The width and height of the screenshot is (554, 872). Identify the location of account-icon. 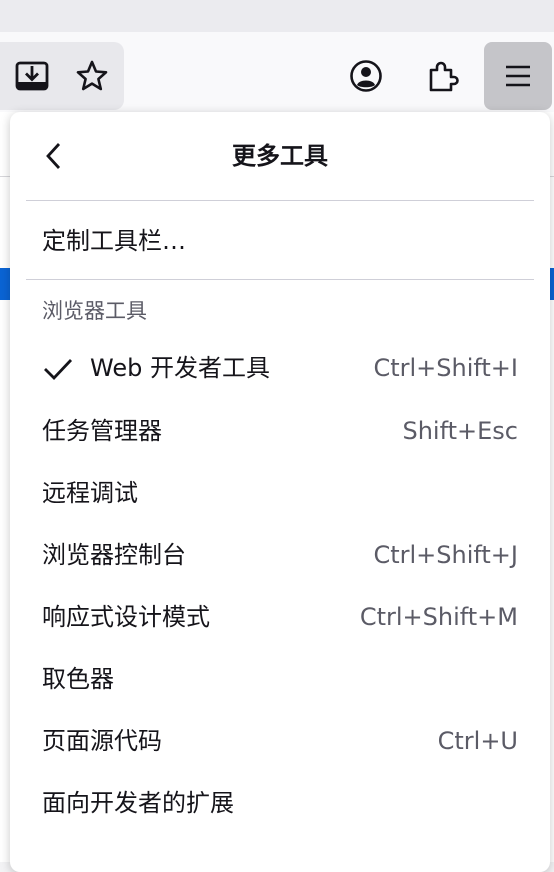
(366, 76).